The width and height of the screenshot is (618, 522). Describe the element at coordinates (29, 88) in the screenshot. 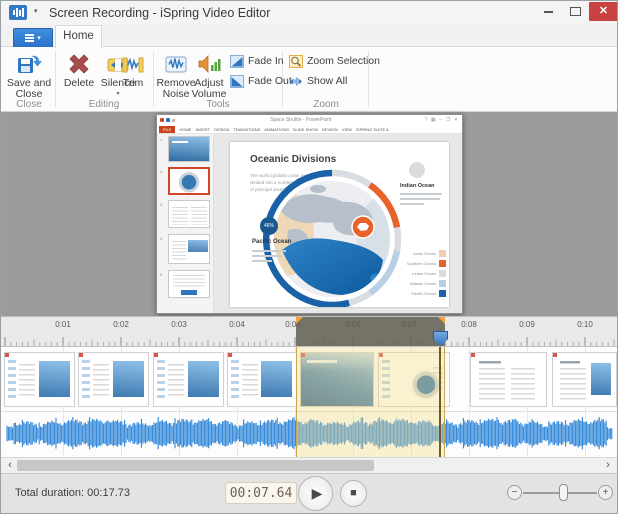

I see `save-close-label: Save and Close` at that location.